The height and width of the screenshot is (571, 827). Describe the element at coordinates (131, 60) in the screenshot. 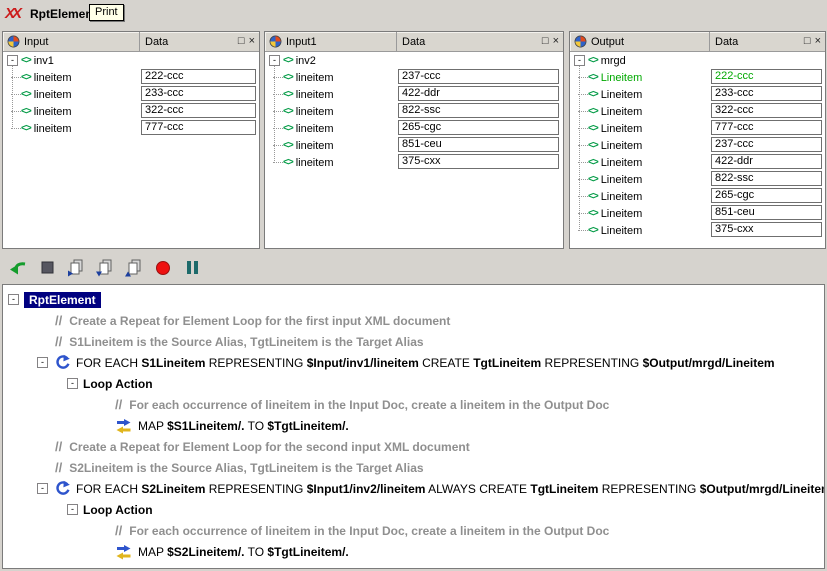

I see `tree-row: - <> inv1` at that location.